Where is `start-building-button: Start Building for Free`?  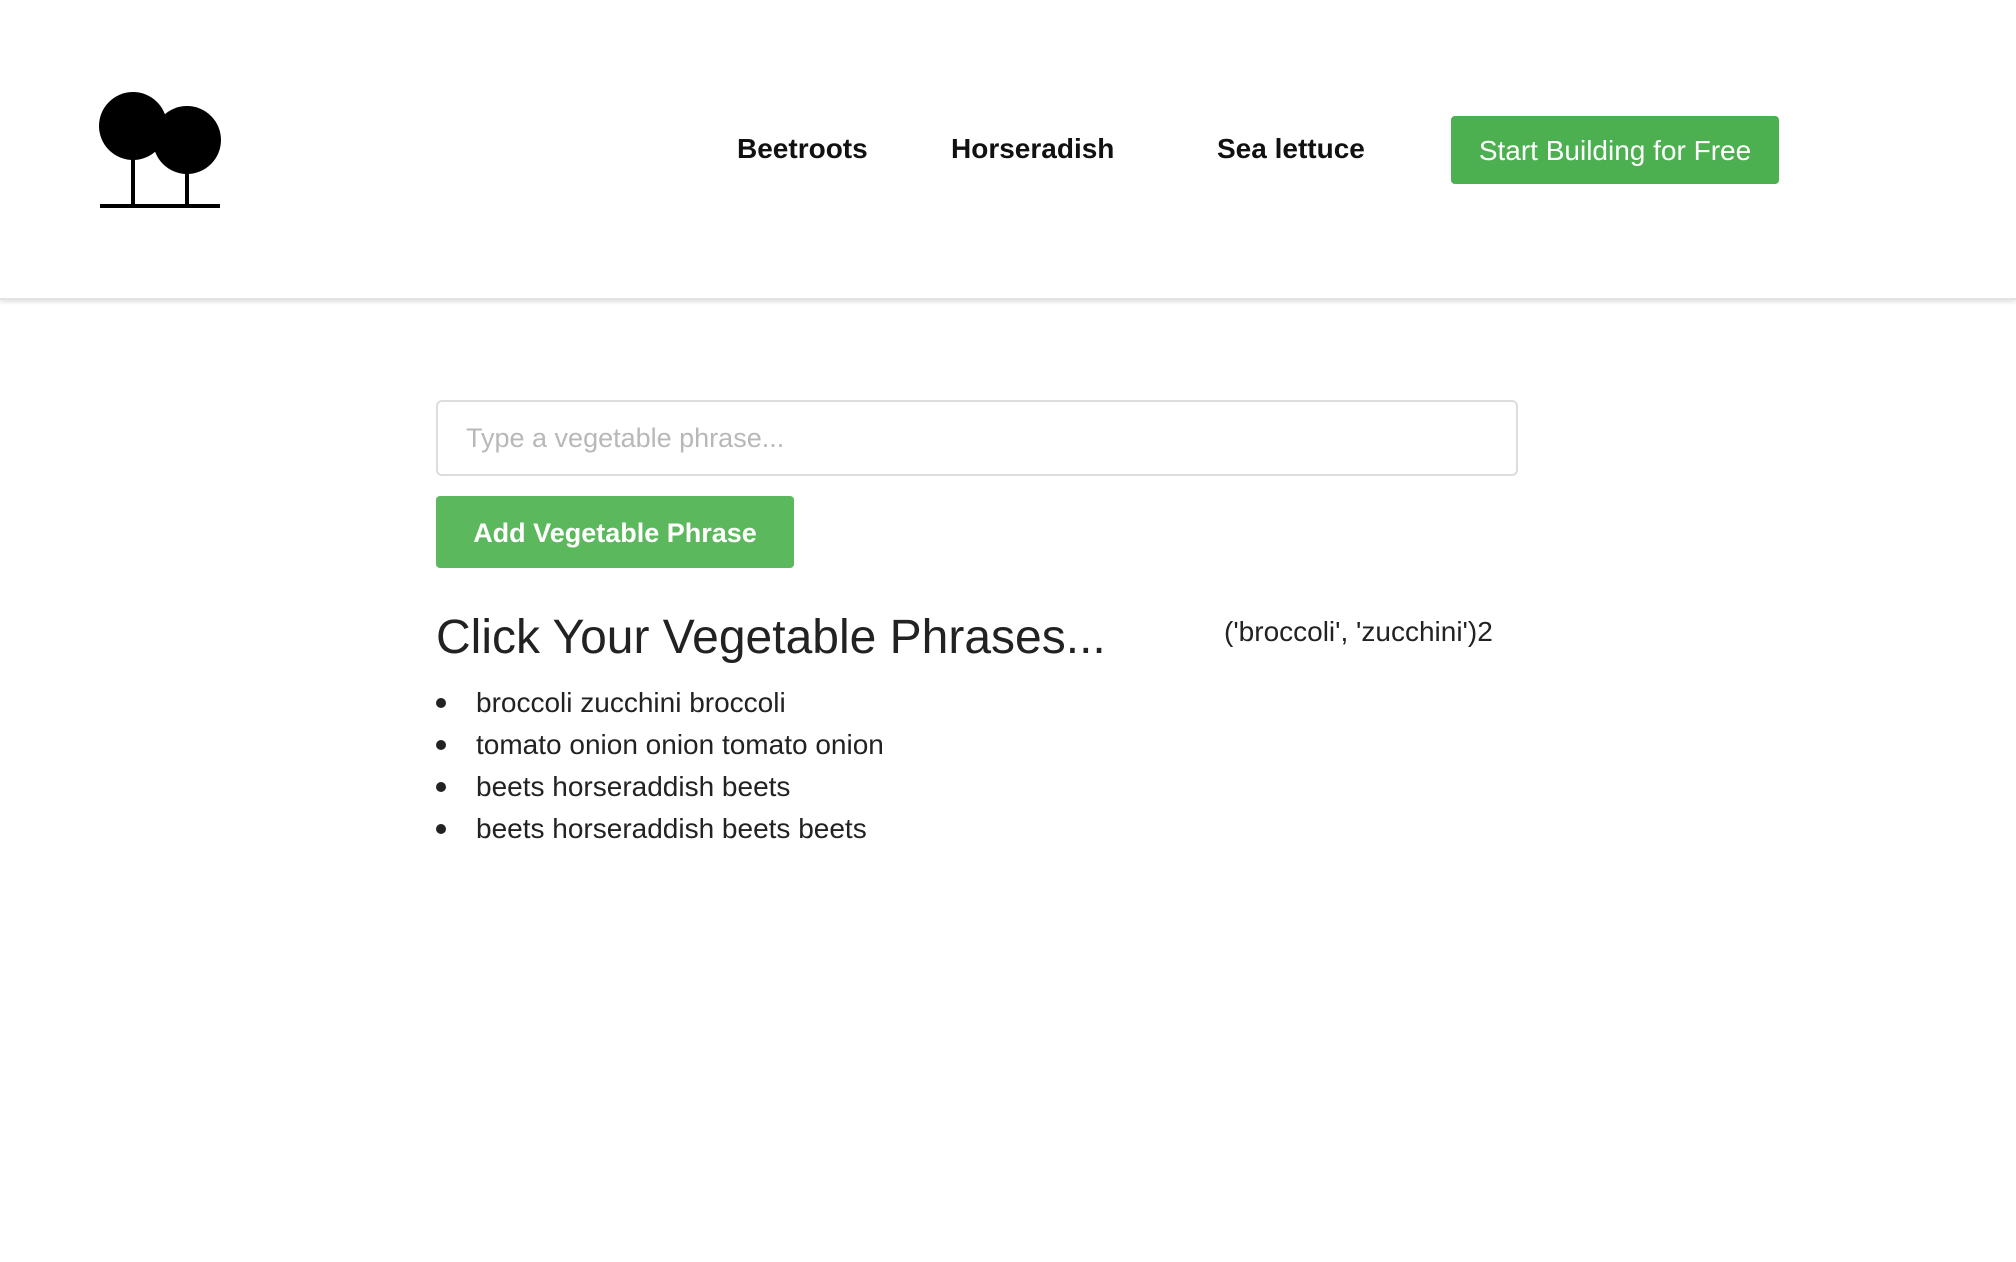
start-building-button: Start Building for Free is located at coordinates (1615, 150).